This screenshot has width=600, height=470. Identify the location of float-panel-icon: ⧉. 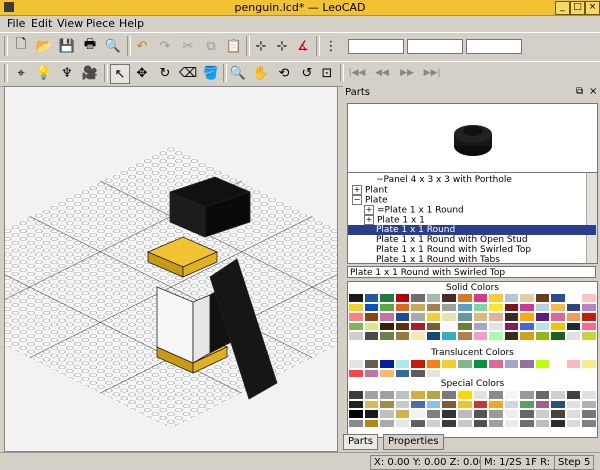
(579, 91).